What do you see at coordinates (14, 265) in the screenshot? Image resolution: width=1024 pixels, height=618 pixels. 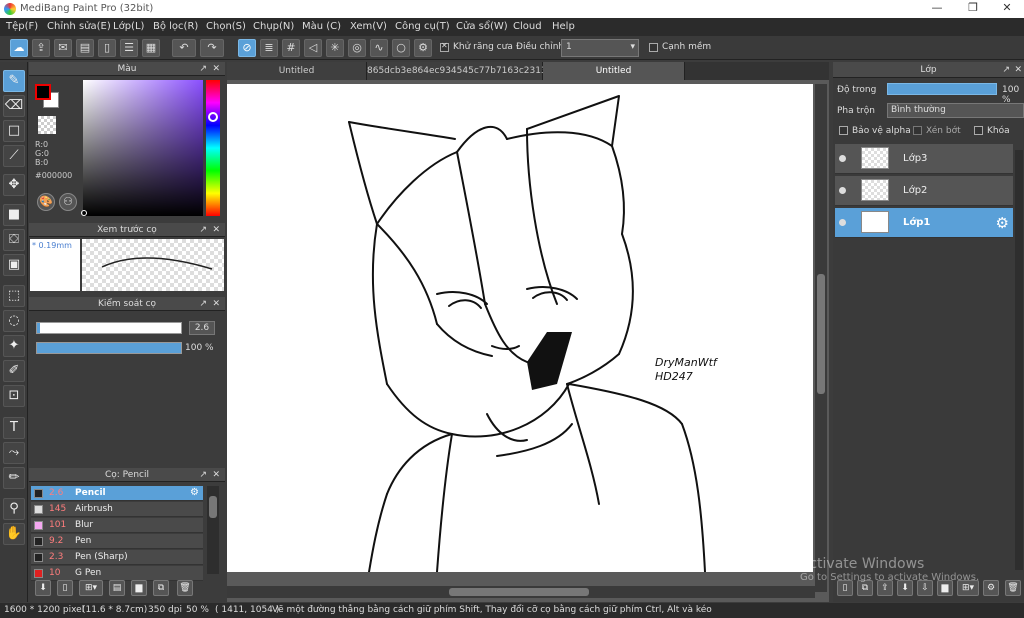 I see `gradient-tool-icon: ▣` at bounding box center [14, 265].